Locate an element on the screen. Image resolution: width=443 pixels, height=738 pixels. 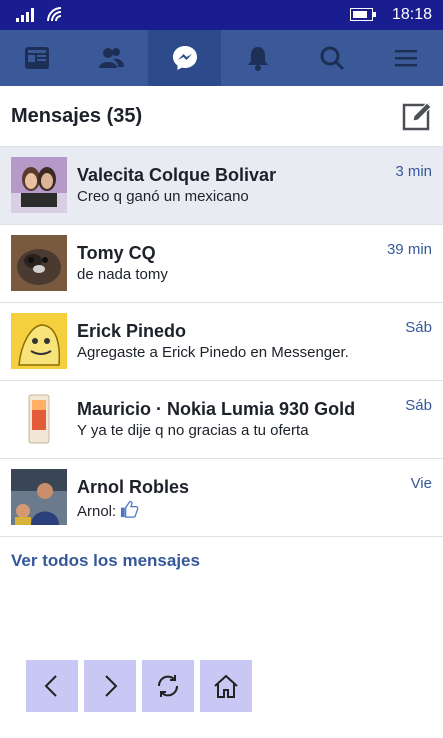
back-button is located at coordinates (52, 686).